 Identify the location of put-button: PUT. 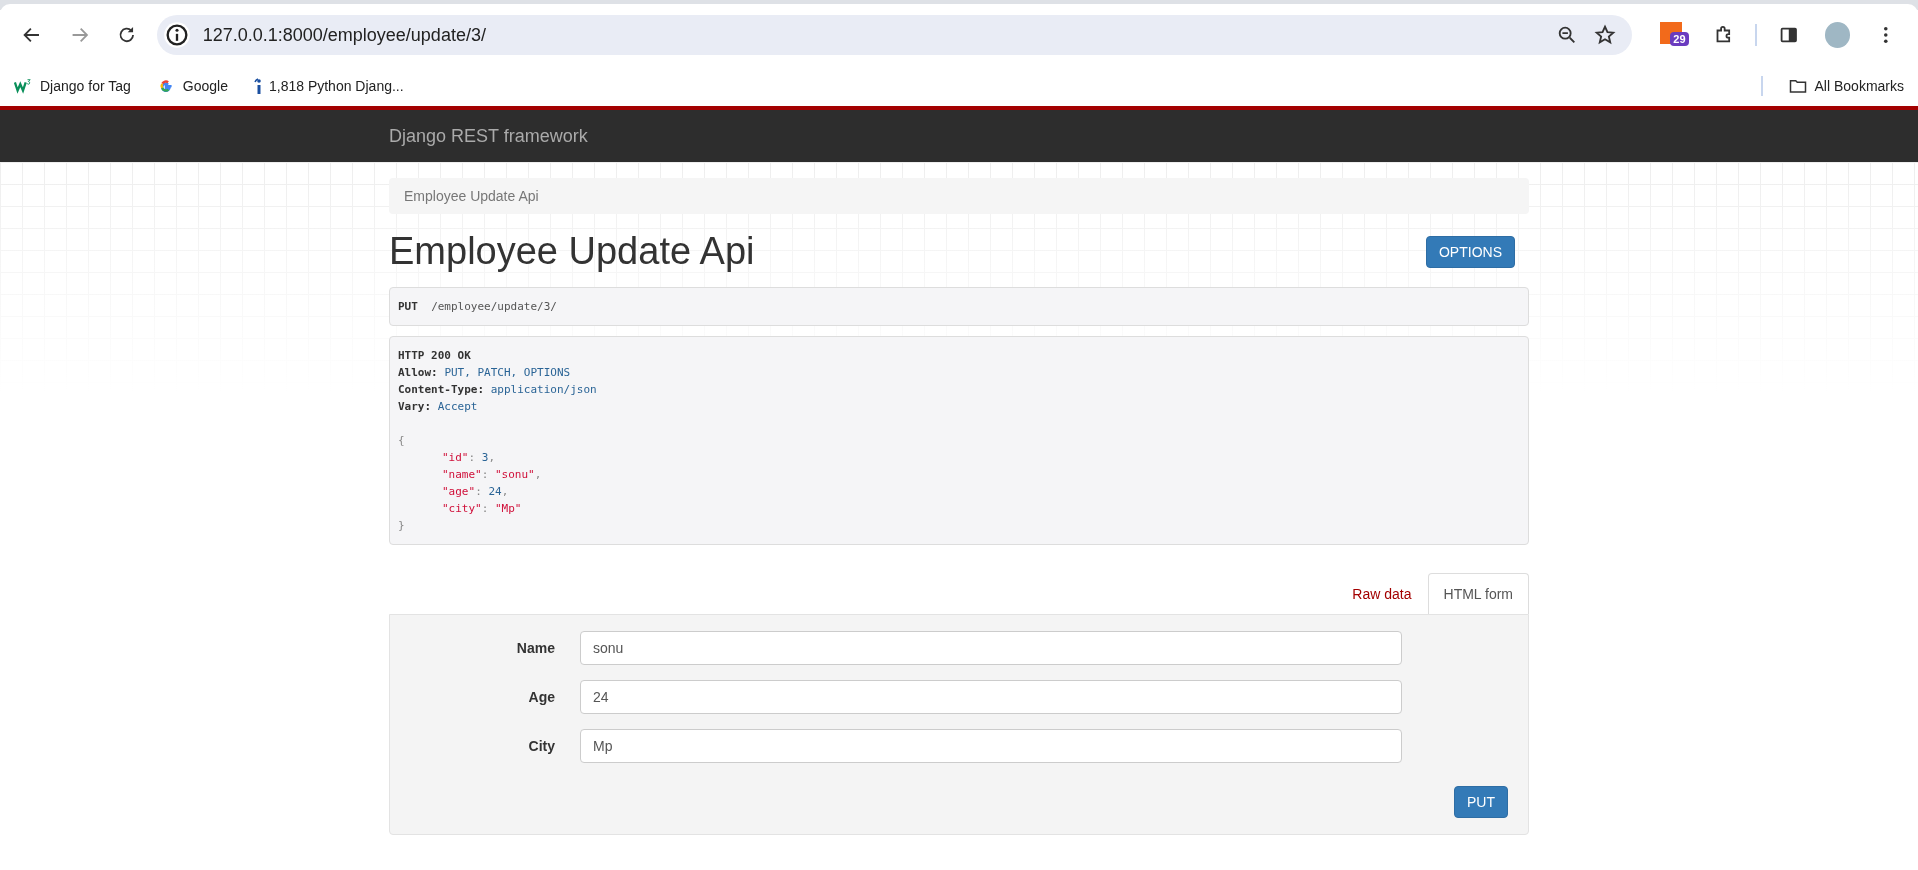
(1481, 802).